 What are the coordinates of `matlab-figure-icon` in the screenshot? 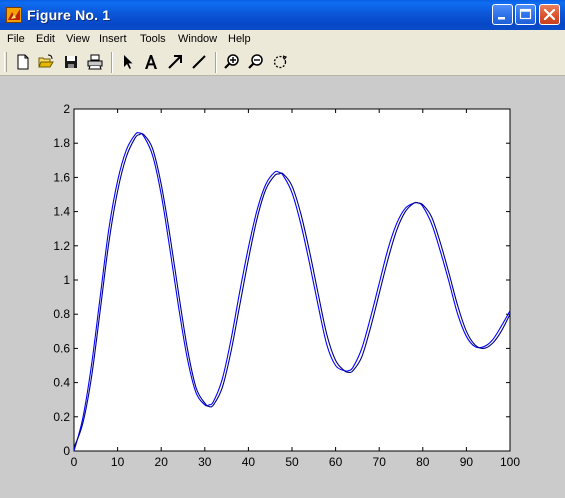 It's located at (14, 15).